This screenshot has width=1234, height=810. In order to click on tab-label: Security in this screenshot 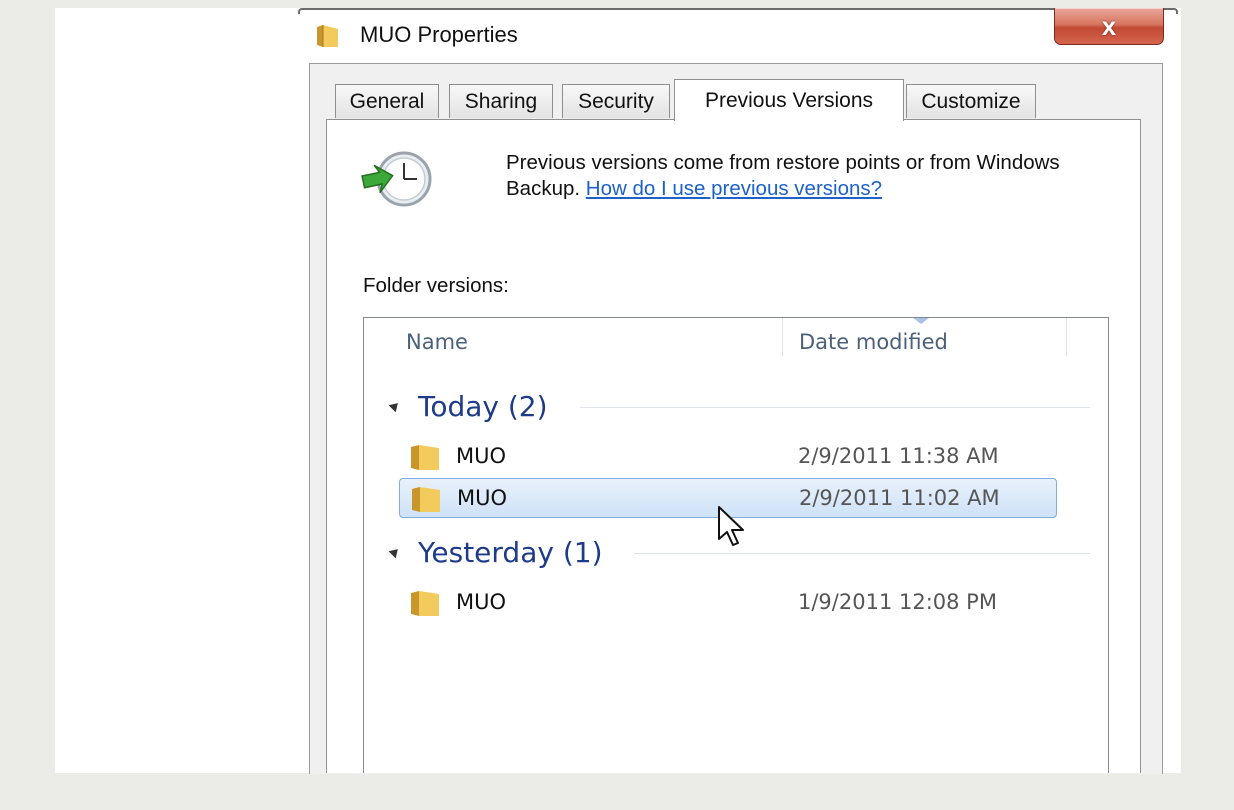, I will do `click(616, 101)`.